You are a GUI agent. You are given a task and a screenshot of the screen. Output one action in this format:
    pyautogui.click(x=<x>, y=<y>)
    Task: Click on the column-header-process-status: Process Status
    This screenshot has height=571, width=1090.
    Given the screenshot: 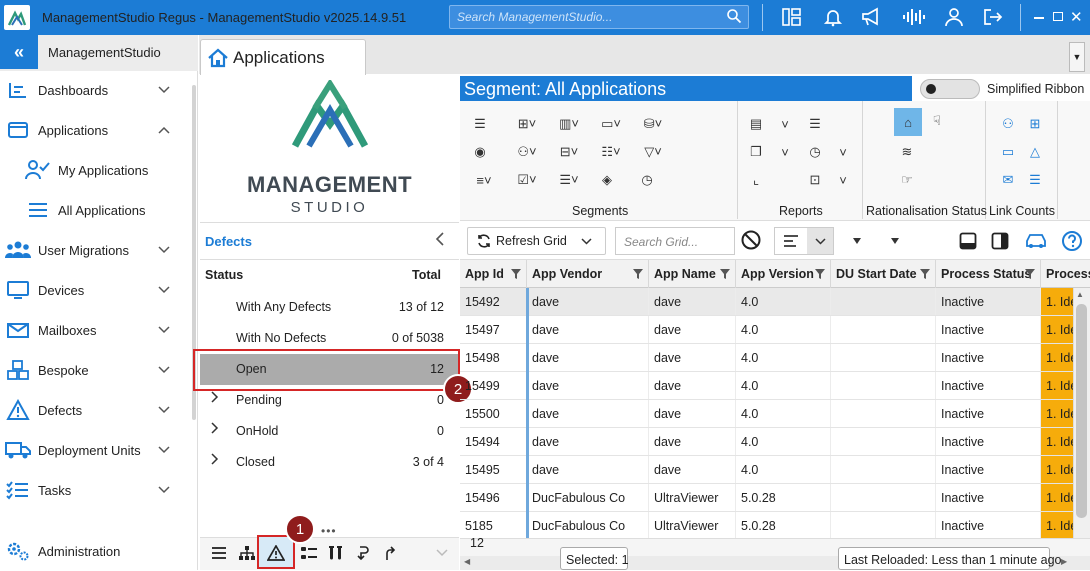 What is the action you would take?
    pyautogui.click(x=988, y=274)
    